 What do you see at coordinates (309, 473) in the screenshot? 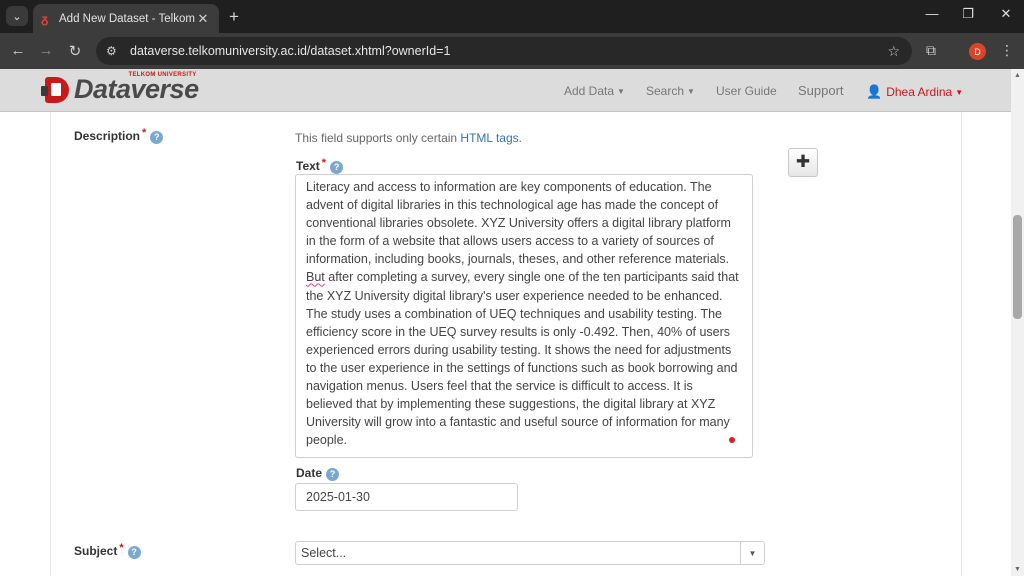
I see `date-label-text: Date` at bounding box center [309, 473].